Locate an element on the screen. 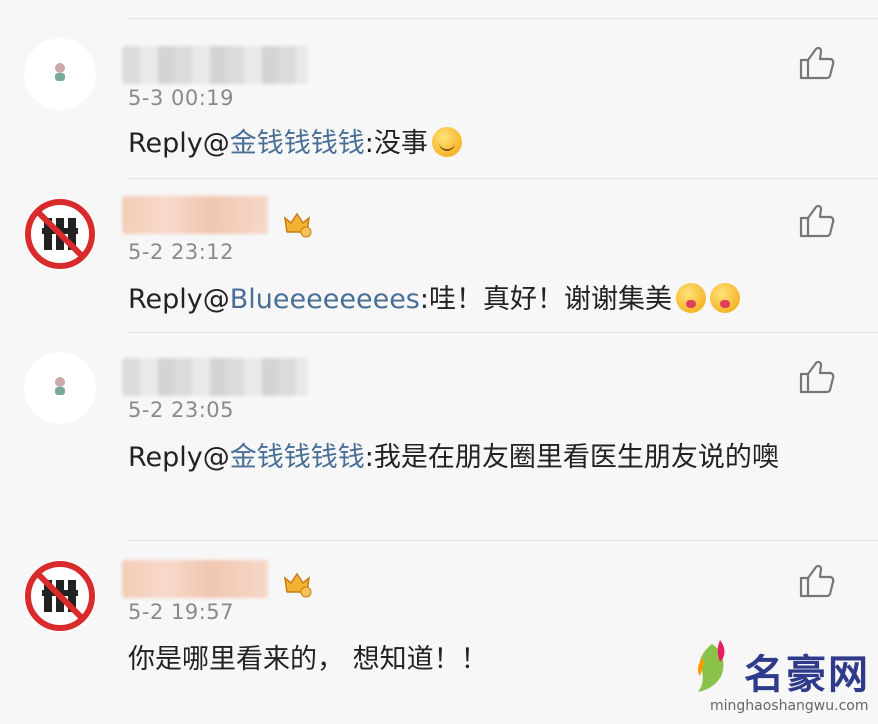 The image size is (878, 724). smile-emoji-icon is located at coordinates (446, 142).